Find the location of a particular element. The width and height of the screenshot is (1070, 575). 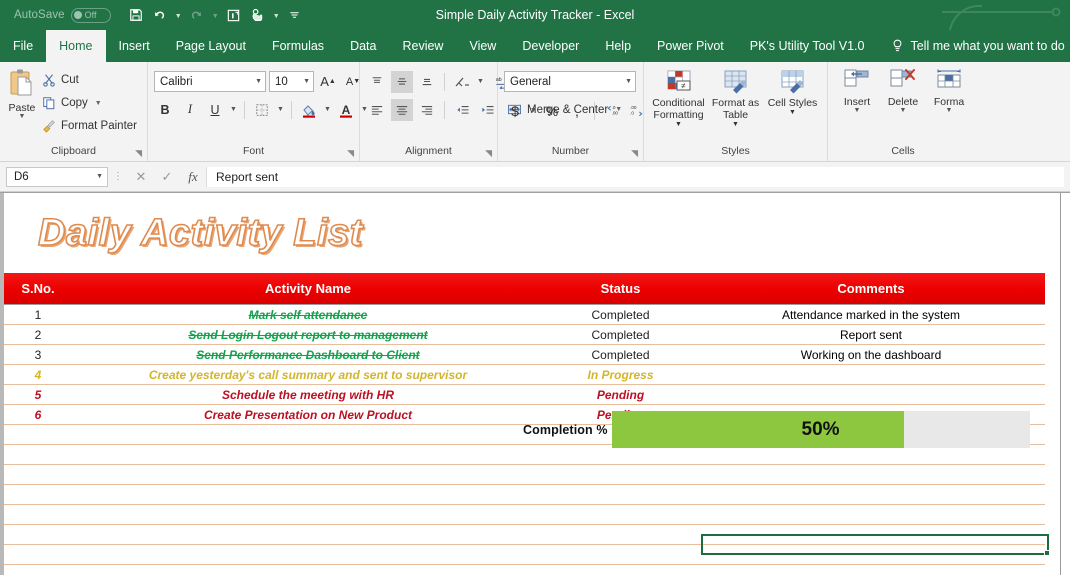

customize-qat-icon is located at coordinates (295, 15).